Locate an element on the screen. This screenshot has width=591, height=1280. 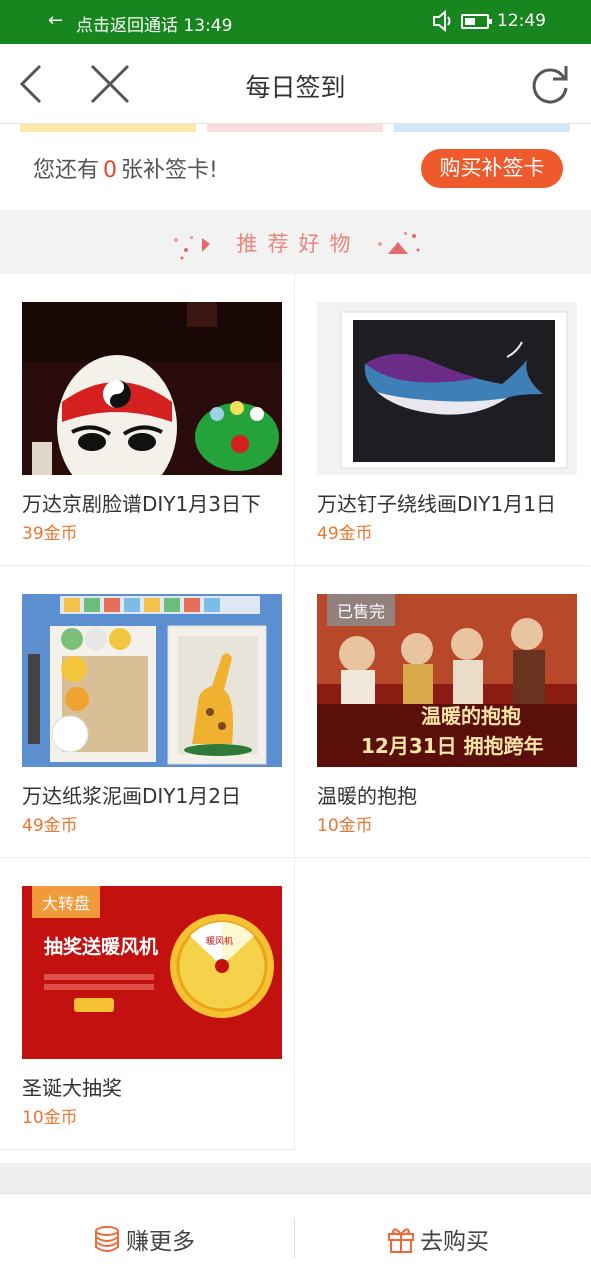
nav-bar: 每日签到 is located at coordinates (295, 84).